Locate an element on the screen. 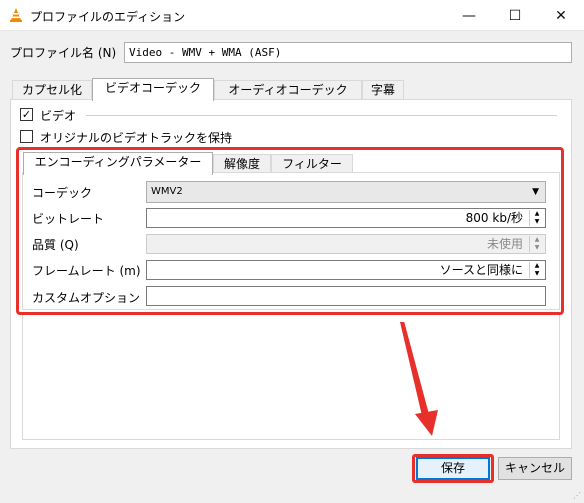 The width and height of the screenshot is (584, 503). tab-subtitles: 字幕 is located at coordinates (383, 90).